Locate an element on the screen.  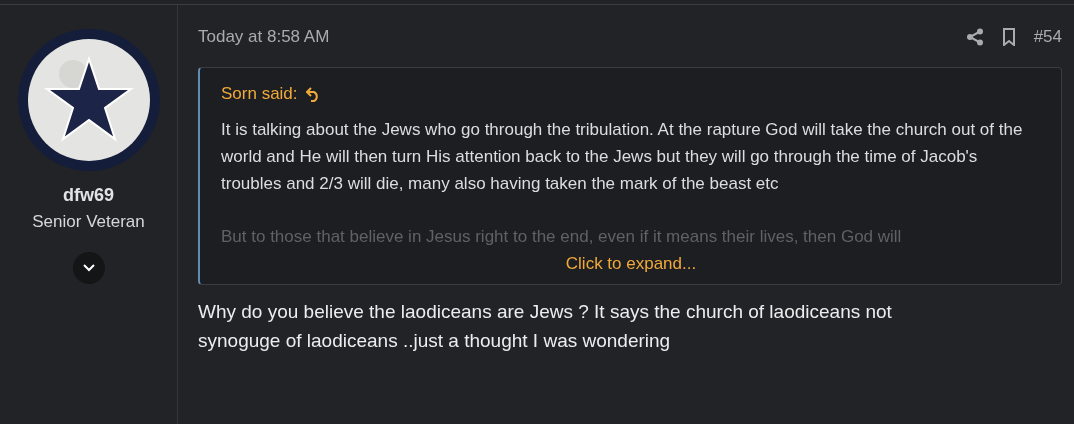
post-text: Why do you believe the laodiceans are Jews ? It says the church of laodiceans not synoguge of laodiceans ..just a thought I was wondering is located at coordinates (545, 326).